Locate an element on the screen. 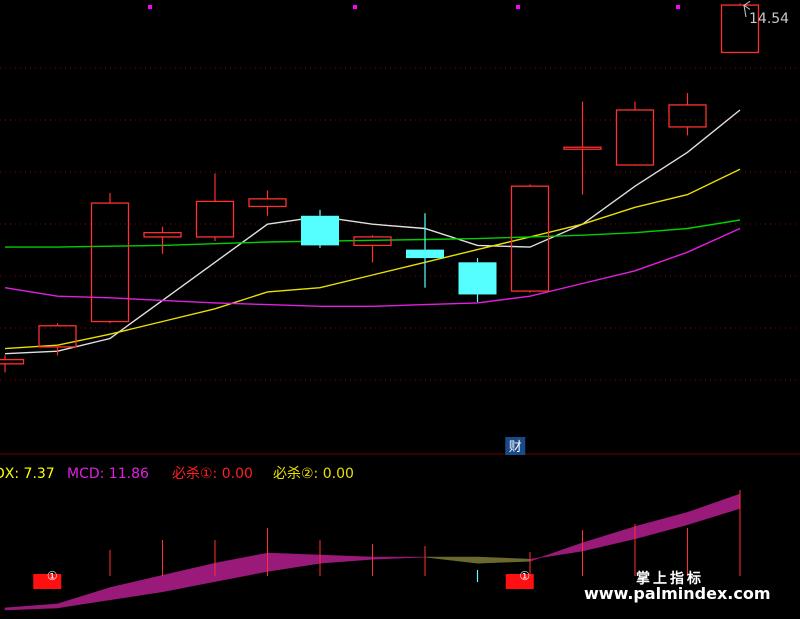 The image size is (800, 619). indicator-legend-3: 必杀①: 0.00 is located at coordinates (212, 474).